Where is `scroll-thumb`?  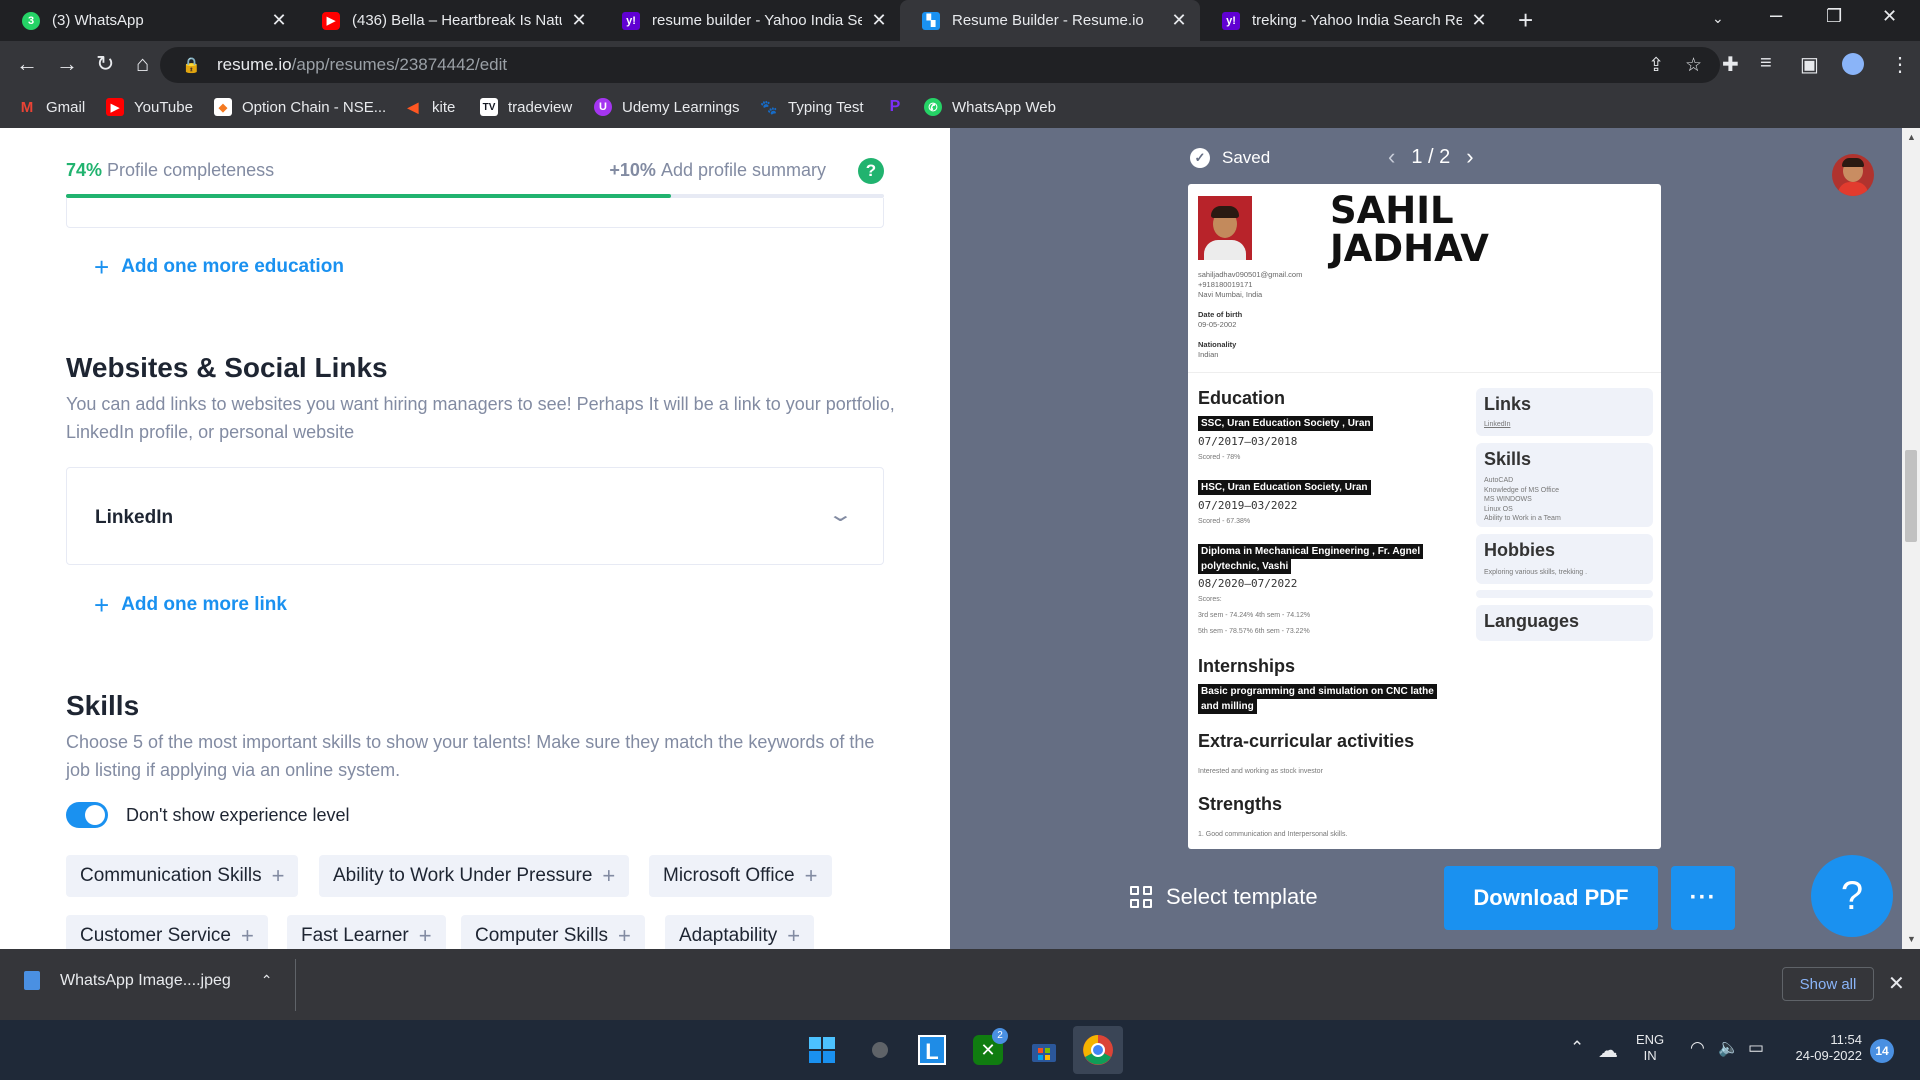
scroll-thumb is located at coordinates (1911, 496).